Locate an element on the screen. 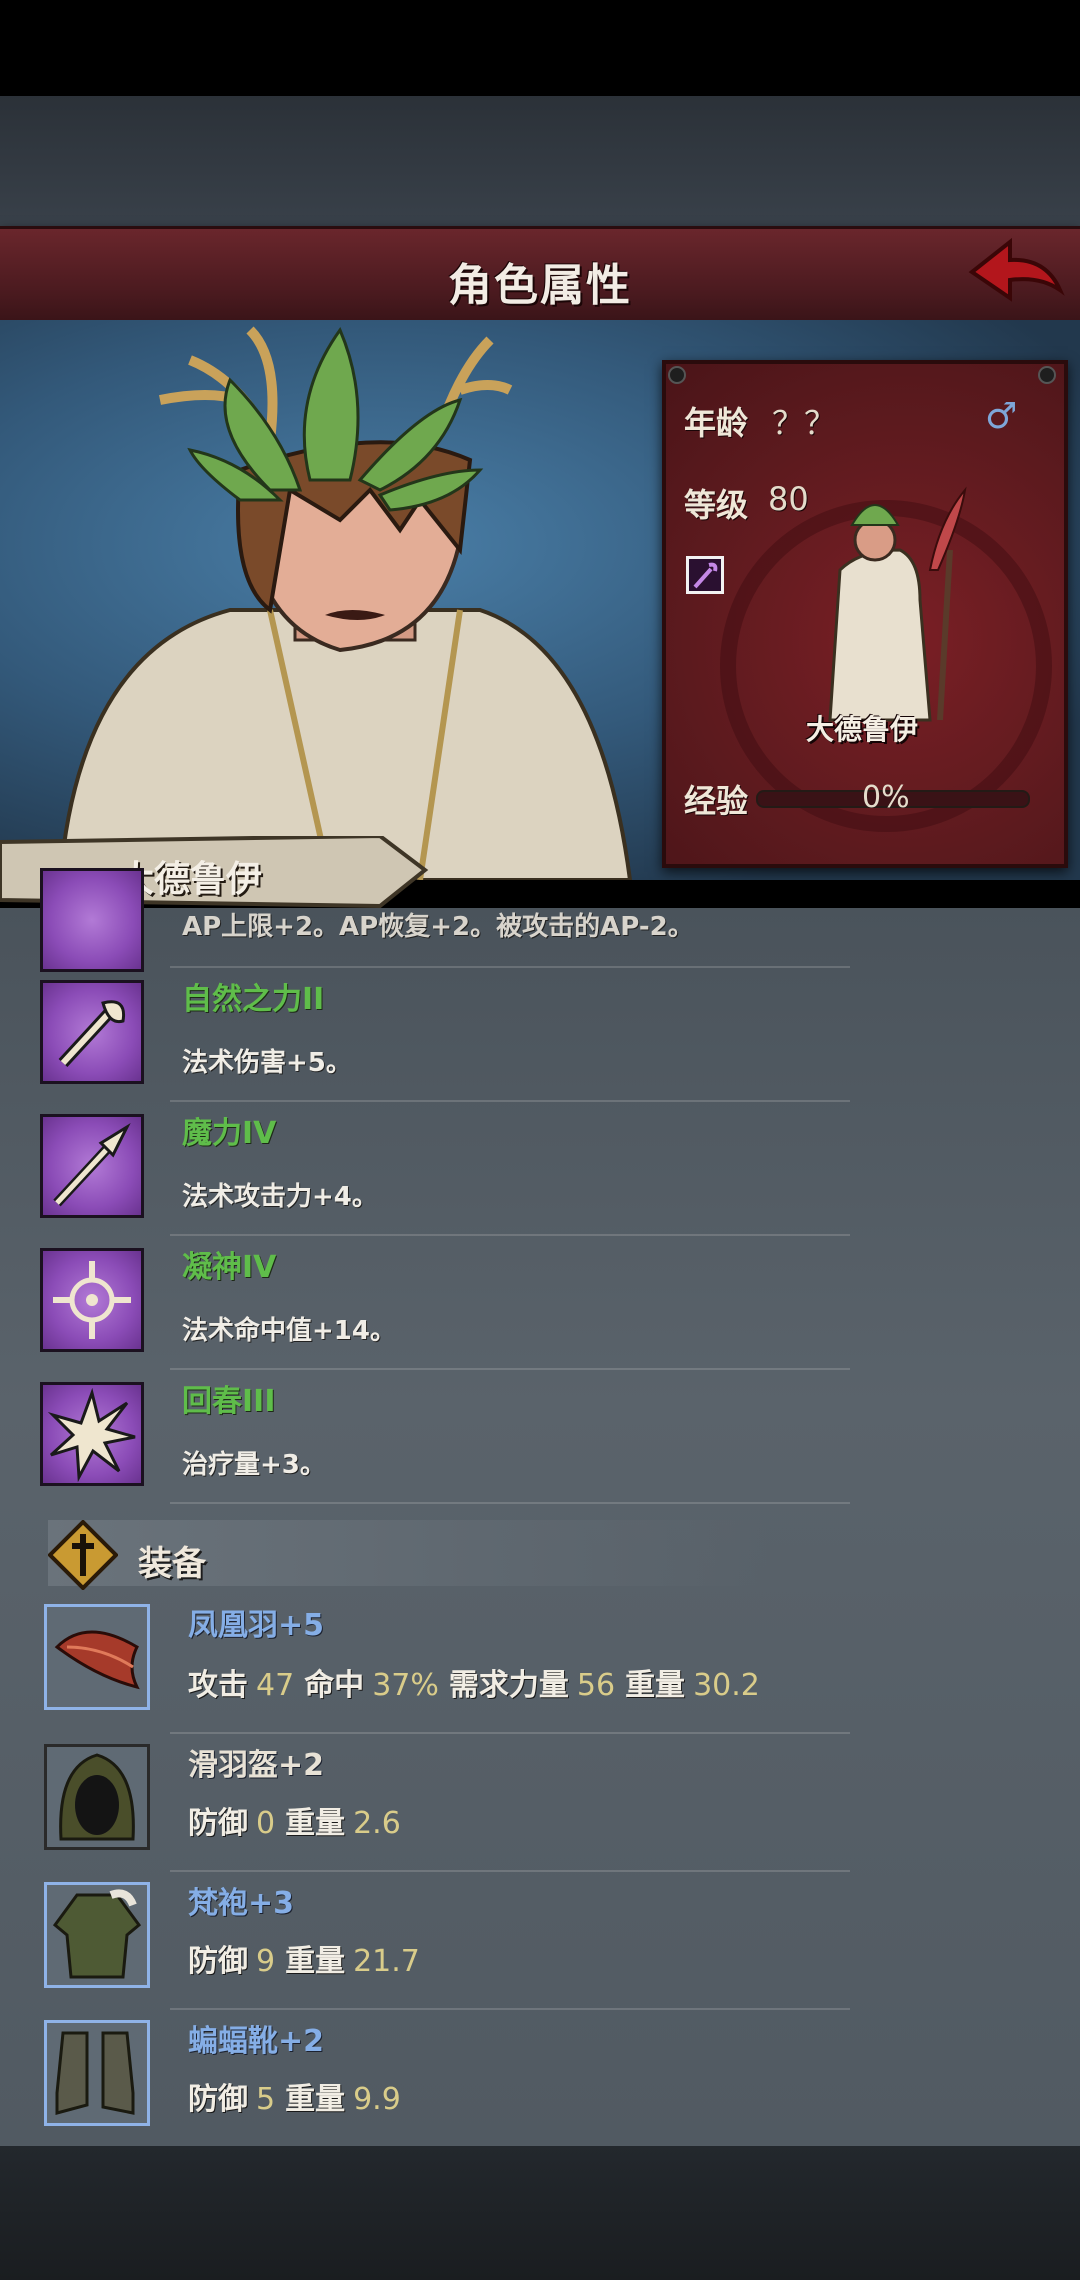 The image size is (1080, 2280). skill-description: 法术伤害+5。 is located at coordinates (267, 1063).